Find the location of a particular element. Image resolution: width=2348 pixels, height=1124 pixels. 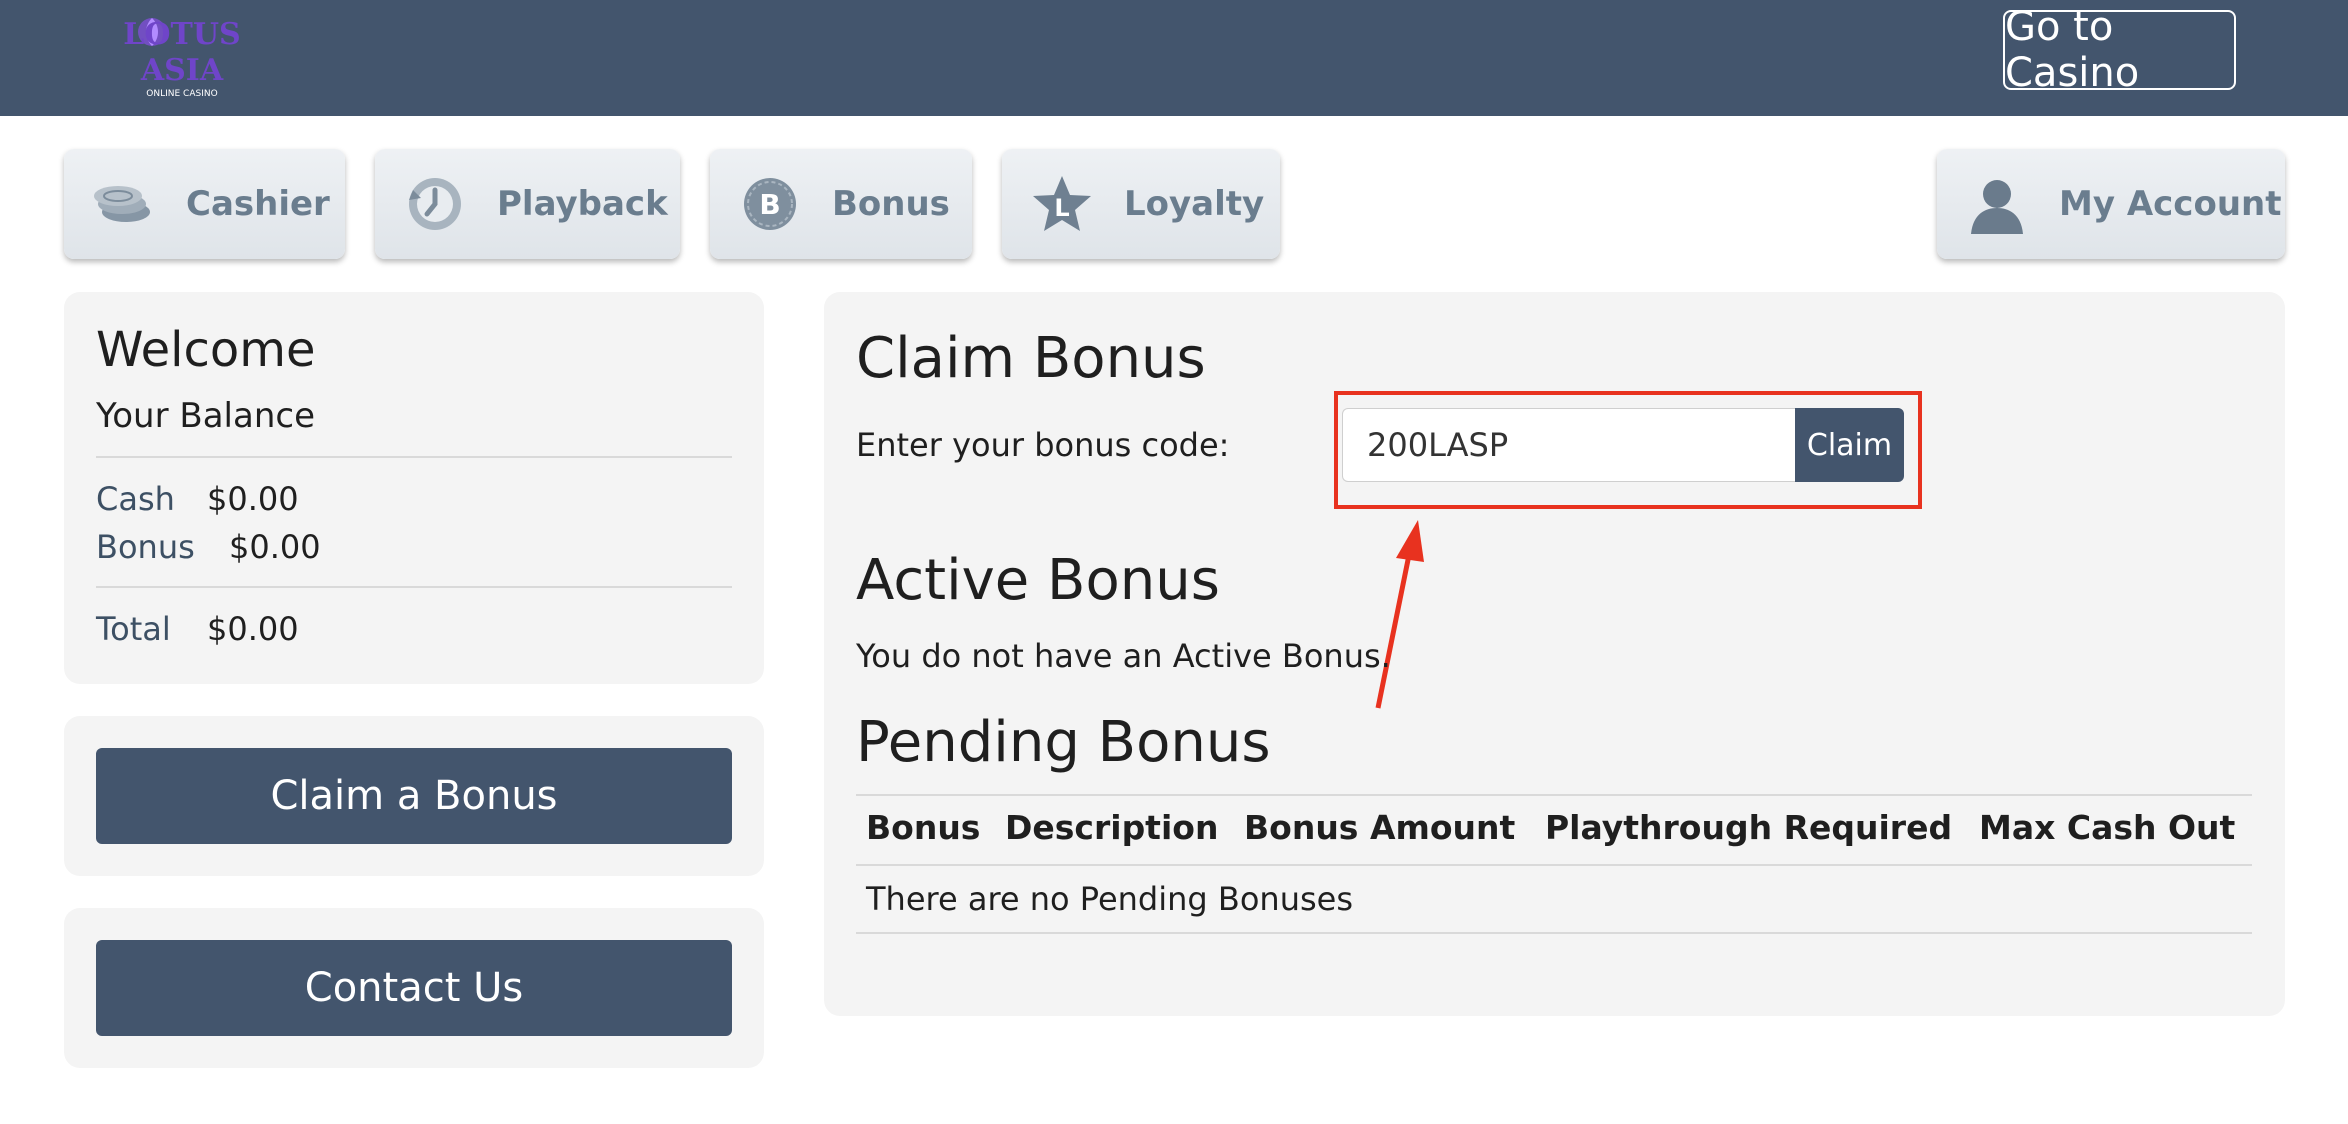

svg-text: B is located at coordinates (769, 204).